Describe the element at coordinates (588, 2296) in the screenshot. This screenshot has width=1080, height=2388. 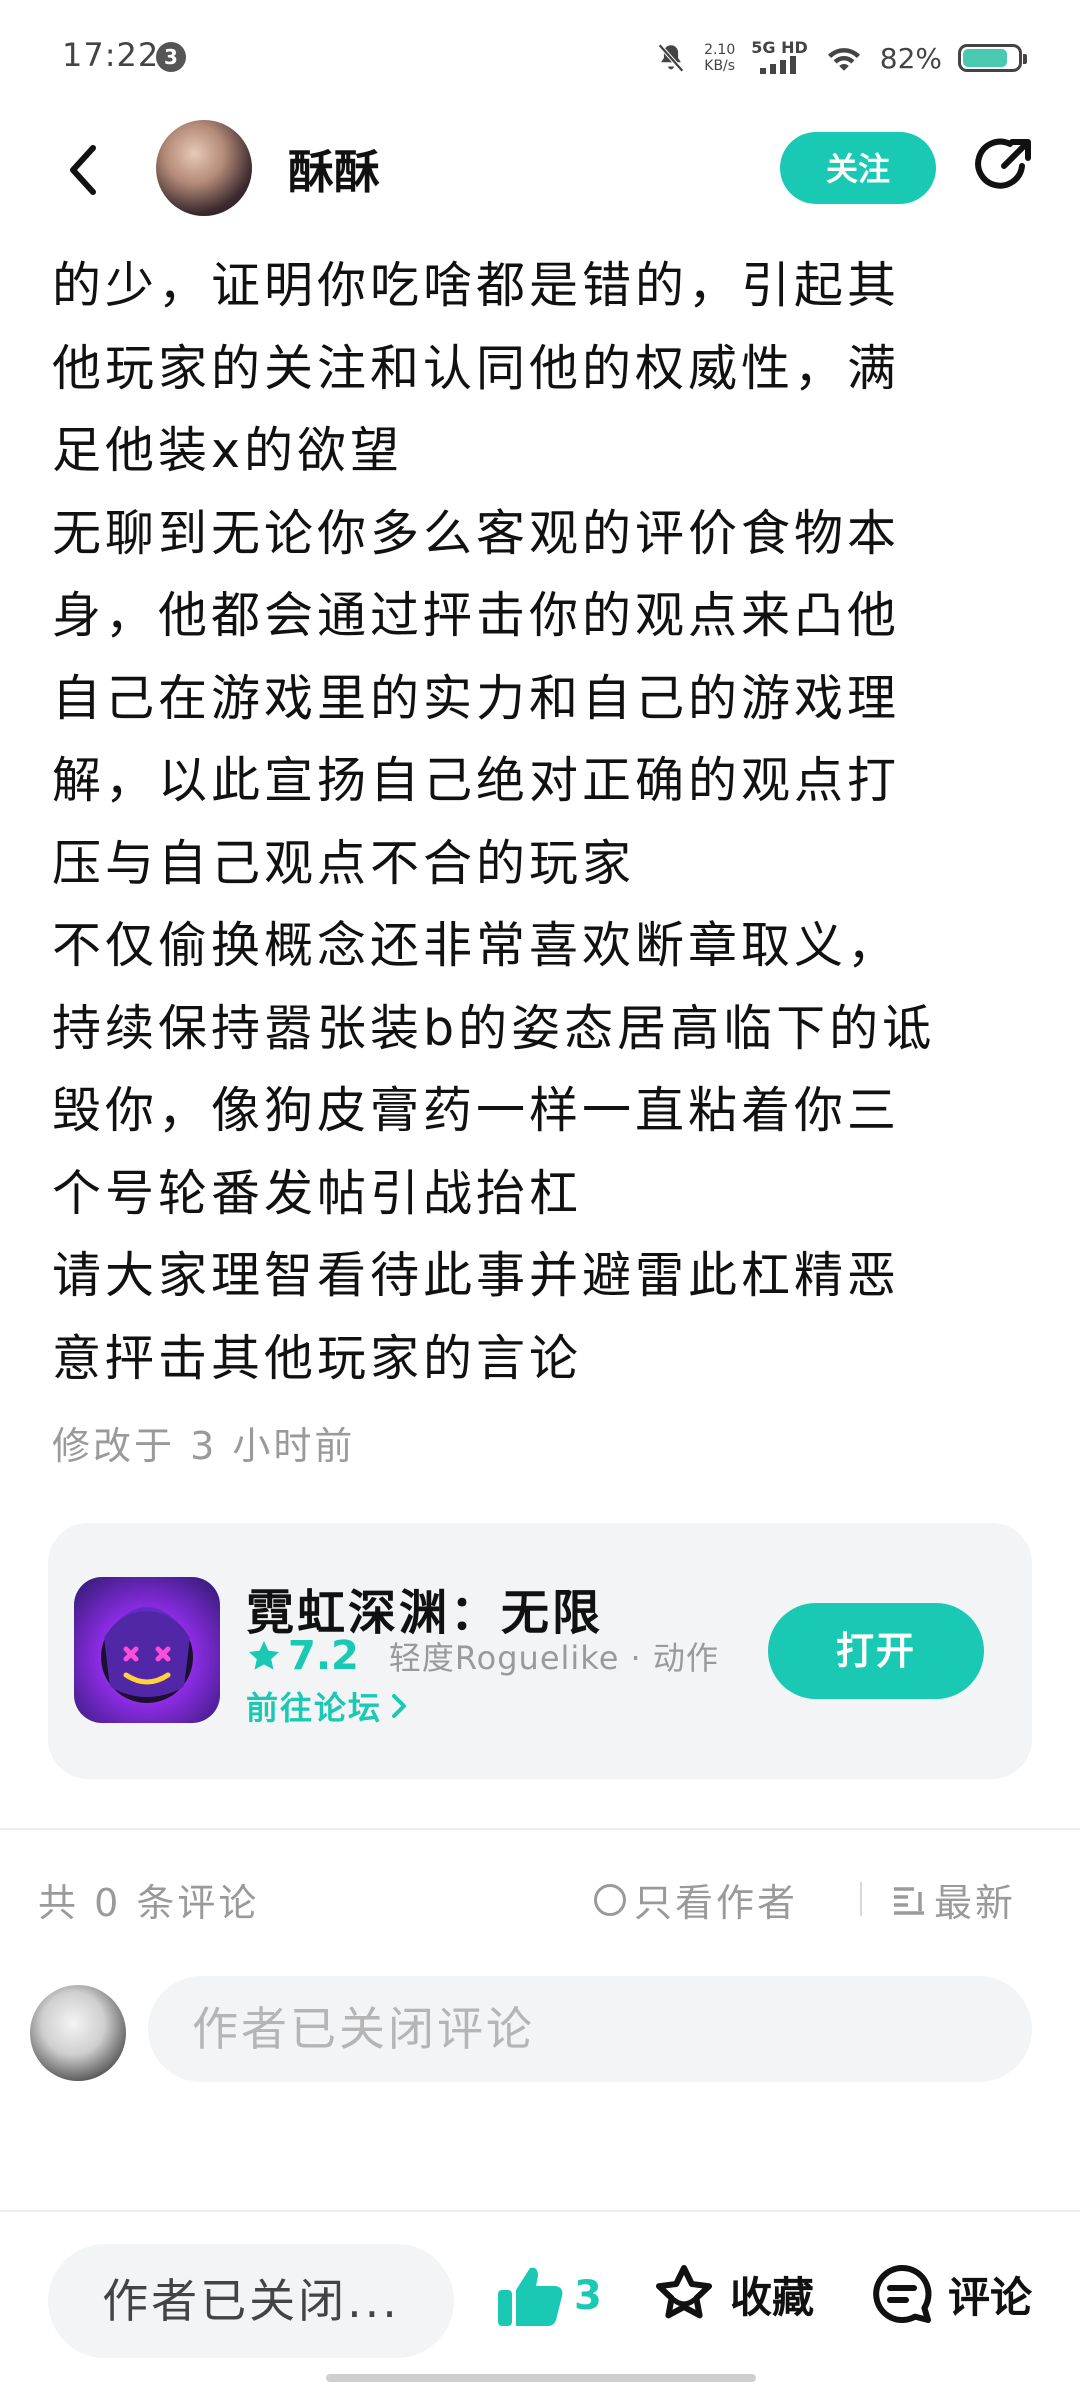
I see `like-count: 3` at that location.